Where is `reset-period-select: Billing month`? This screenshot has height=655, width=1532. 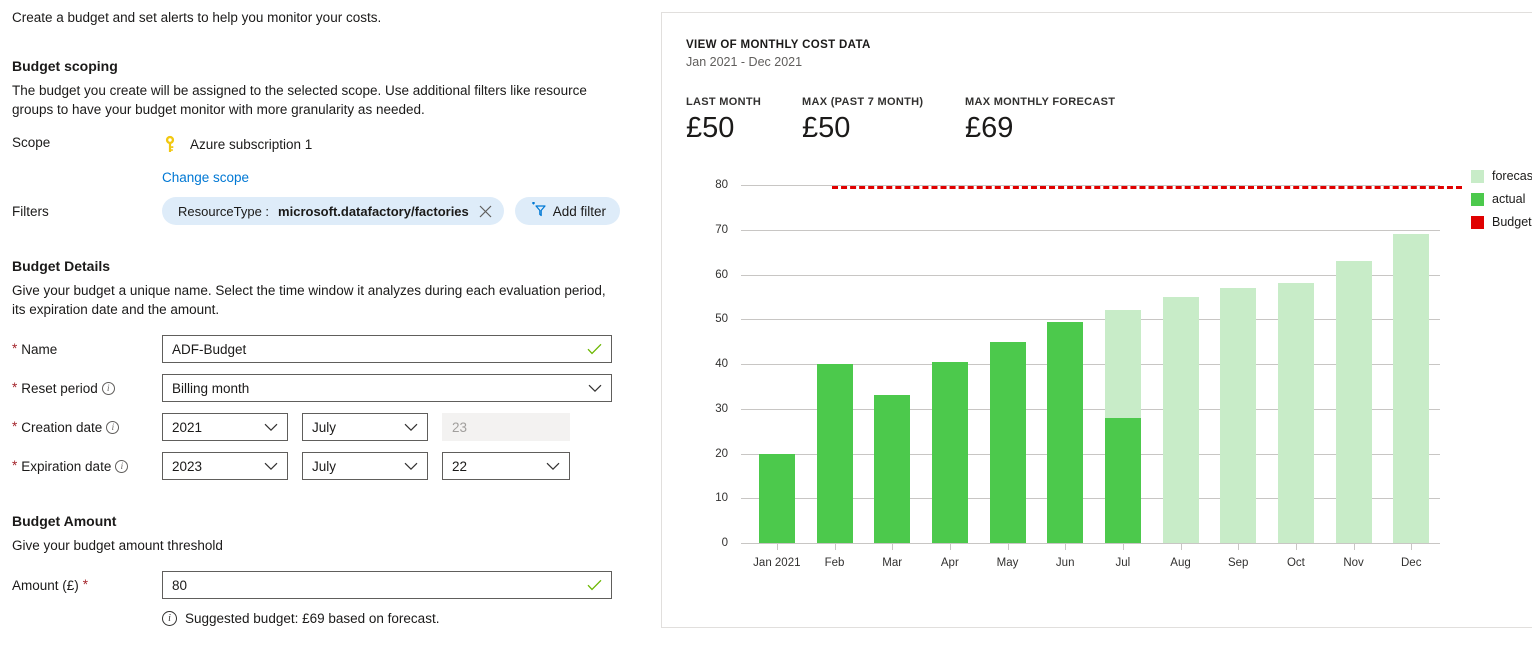
reset-period-select: Billing month is located at coordinates (387, 388).